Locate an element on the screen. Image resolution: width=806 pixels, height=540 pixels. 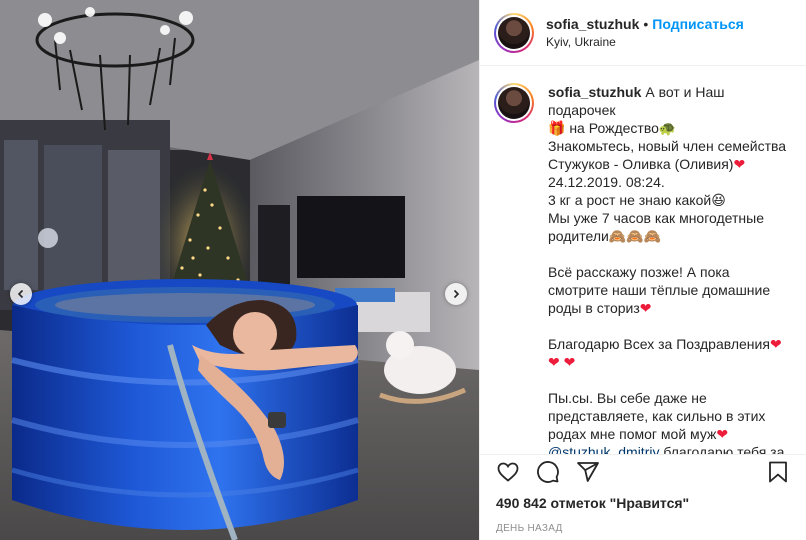
share-button is located at coordinates (588, 472).